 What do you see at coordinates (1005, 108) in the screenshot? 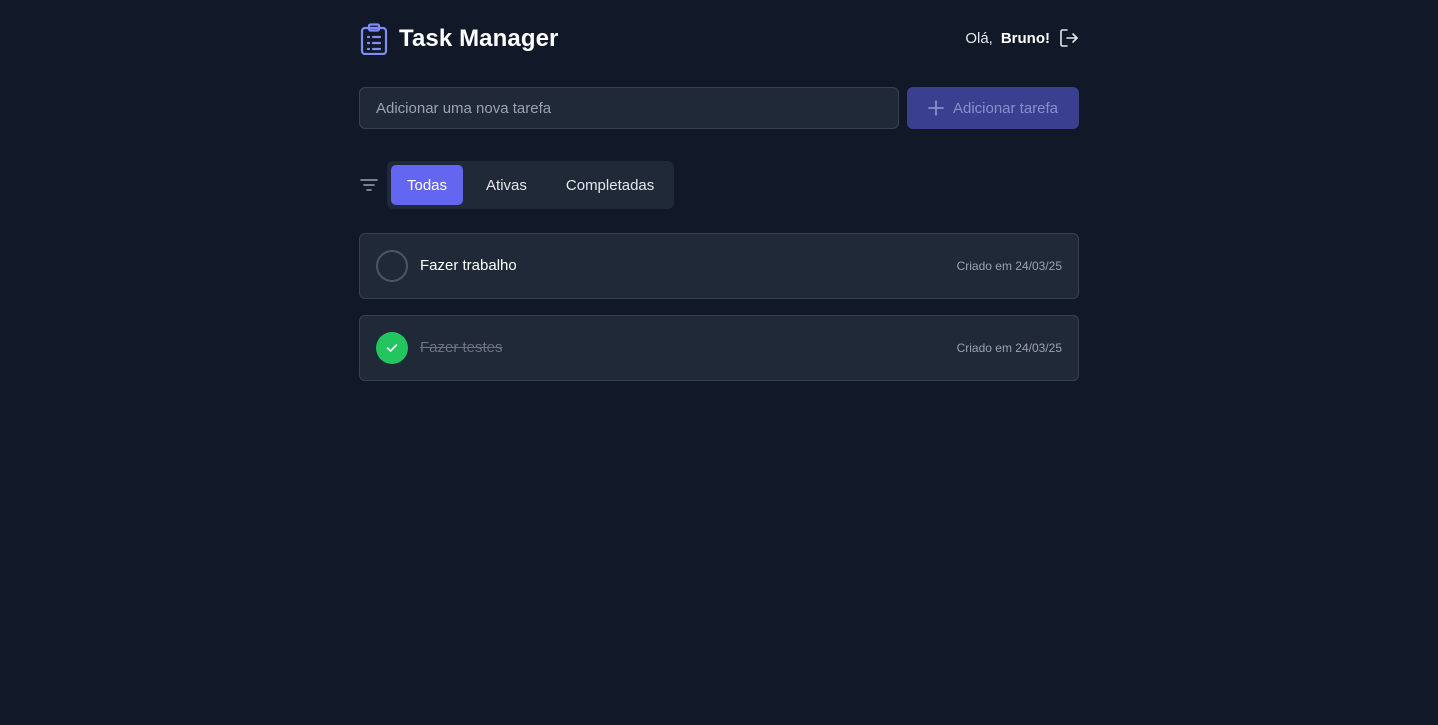
I see `add-task-button-label: Adicionar tarefa` at bounding box center [1005, 108].